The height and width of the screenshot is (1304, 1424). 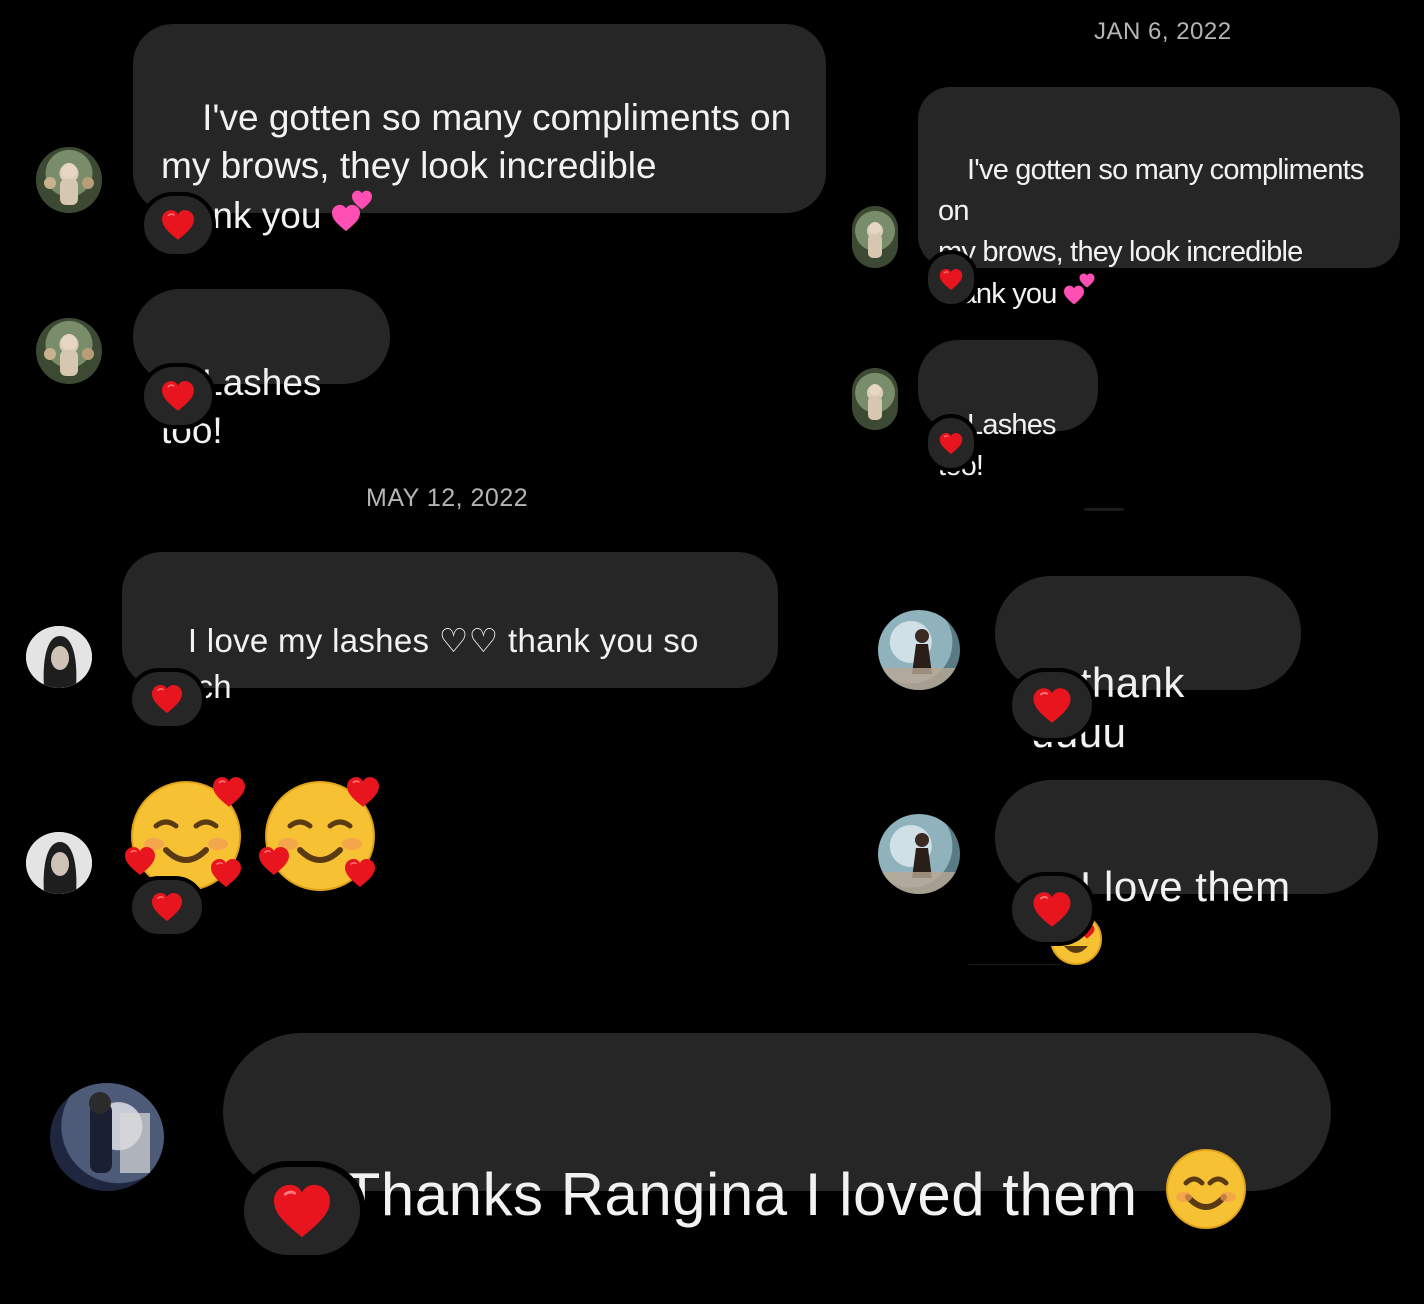 I want to click on scroll-indicator, so click(x=1104, y=509).